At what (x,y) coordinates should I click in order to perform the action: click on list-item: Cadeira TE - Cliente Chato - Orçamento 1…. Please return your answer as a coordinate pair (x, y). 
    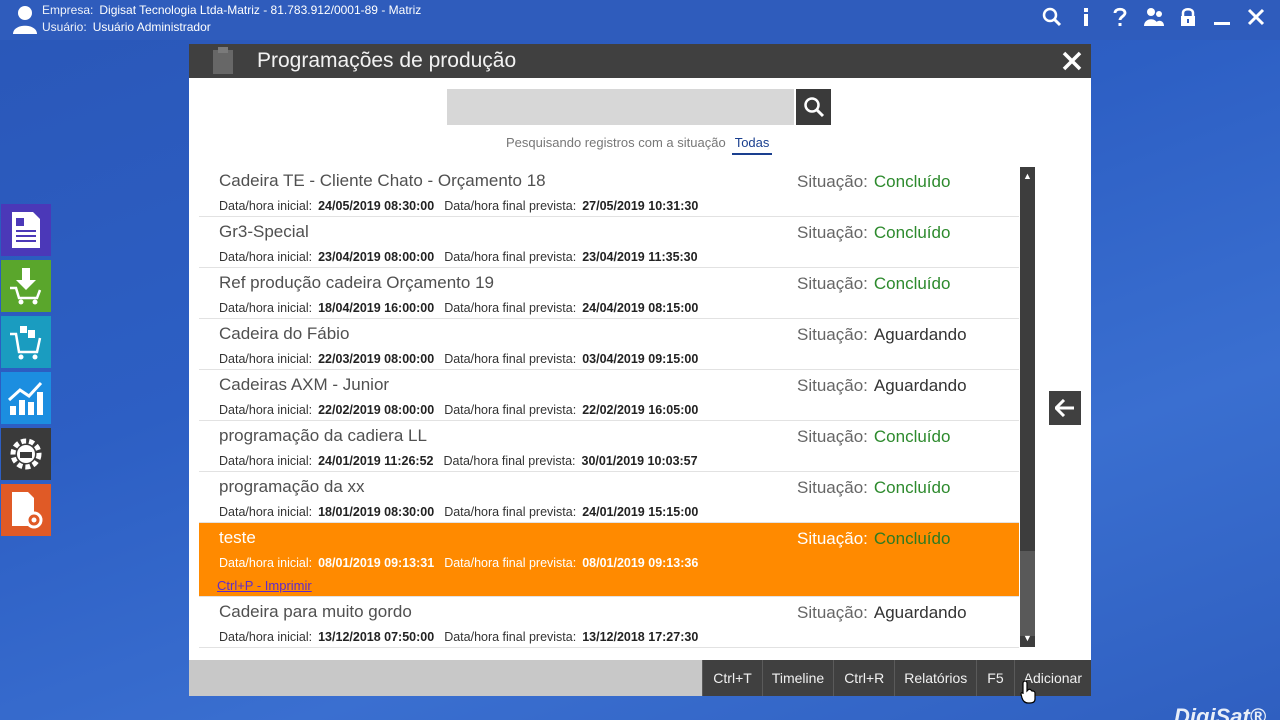
    Looking at the image, I should click on (609, 191).